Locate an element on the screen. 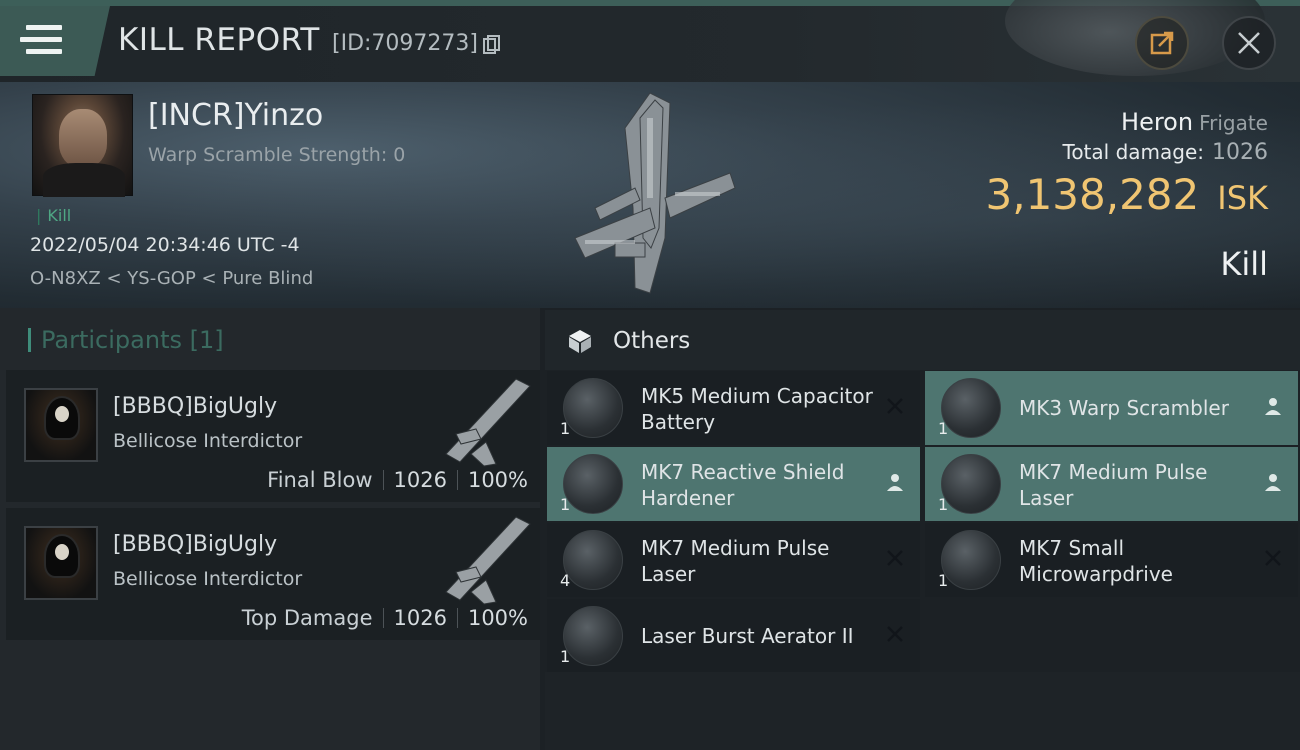  cube-icon is located at coordinates (580, 341).